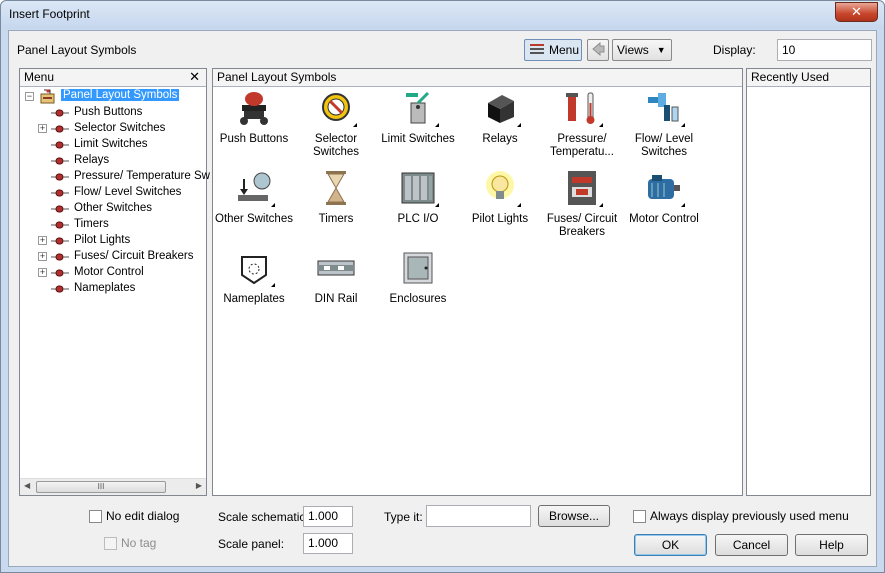 This screenshot has width=885, height=573. I want to click on tree-item: Nameplates, so click(113, 289).